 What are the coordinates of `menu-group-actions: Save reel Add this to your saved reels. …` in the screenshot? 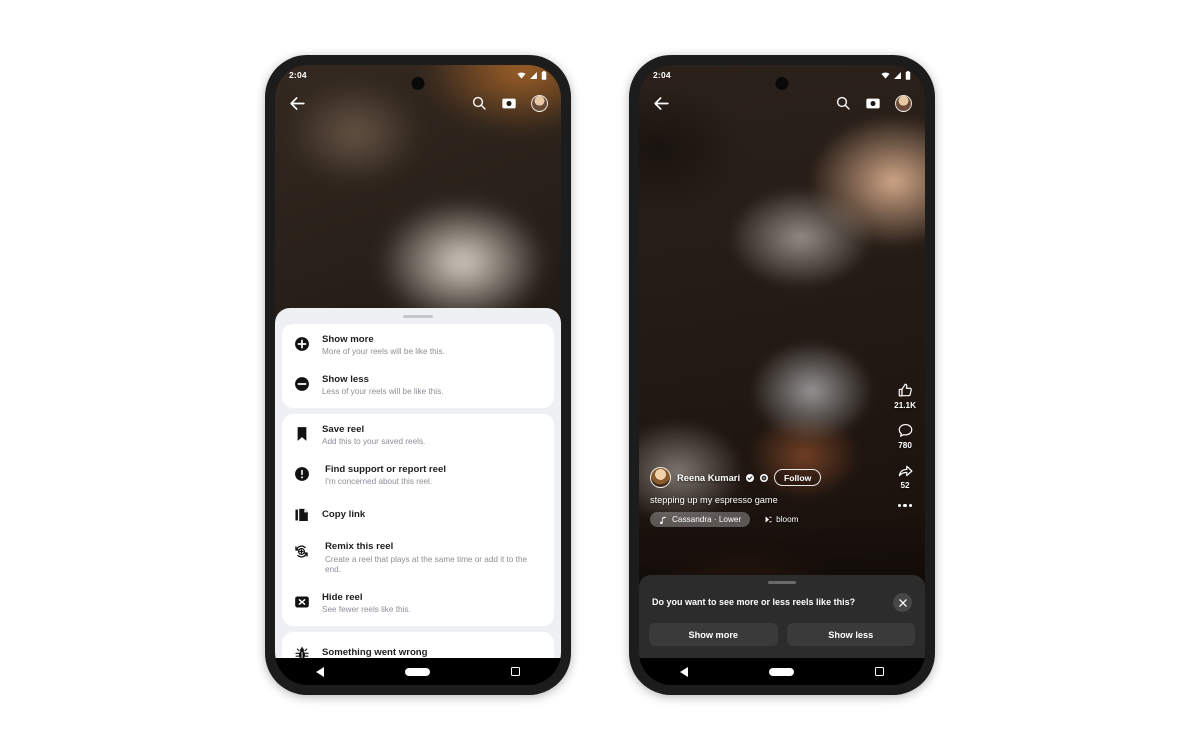 It's located at (418, 519).